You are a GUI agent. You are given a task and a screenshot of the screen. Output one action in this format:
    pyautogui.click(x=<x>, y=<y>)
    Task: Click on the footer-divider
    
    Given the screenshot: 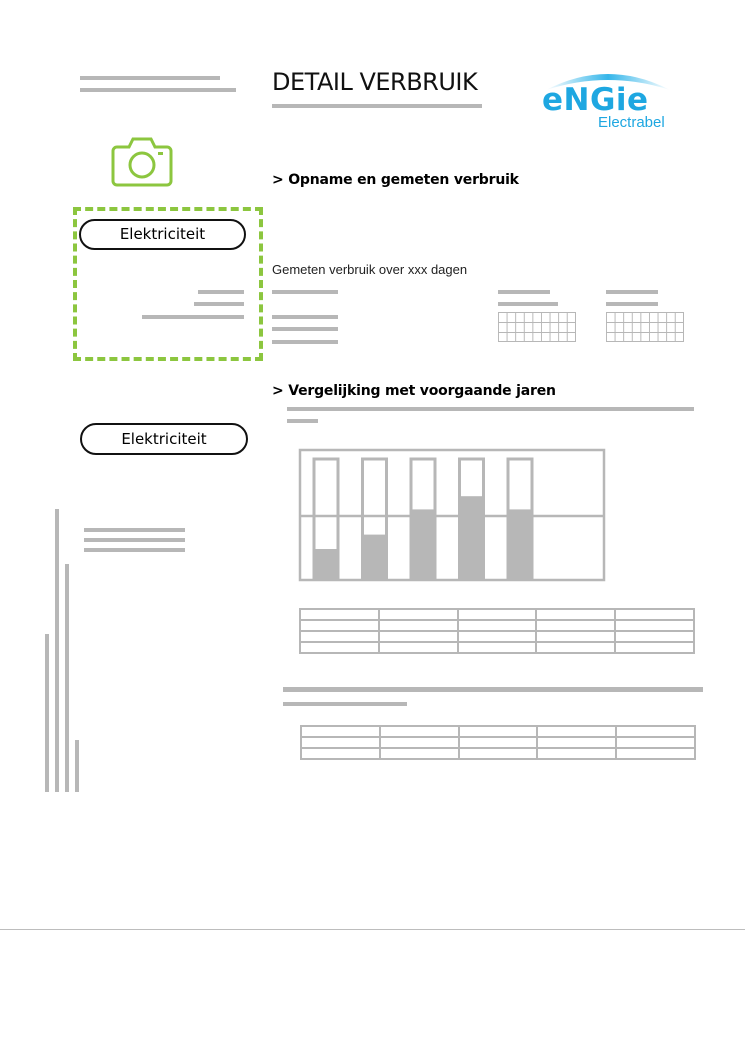 What is the action you would take?
    pyautogui.click(x=372, y=929)
    